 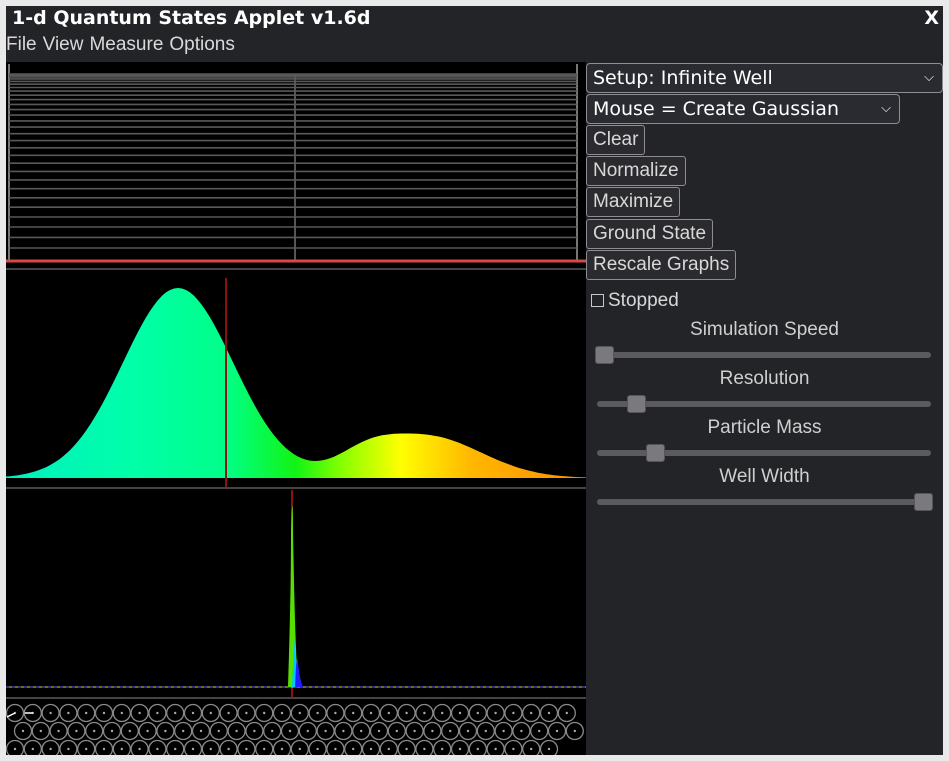 What do you see at coordinates (474, 19) in the screenshot?
I see `title-bar: 1-d Quantum States Applet v1.6d X` at bounding box center [474, 19].